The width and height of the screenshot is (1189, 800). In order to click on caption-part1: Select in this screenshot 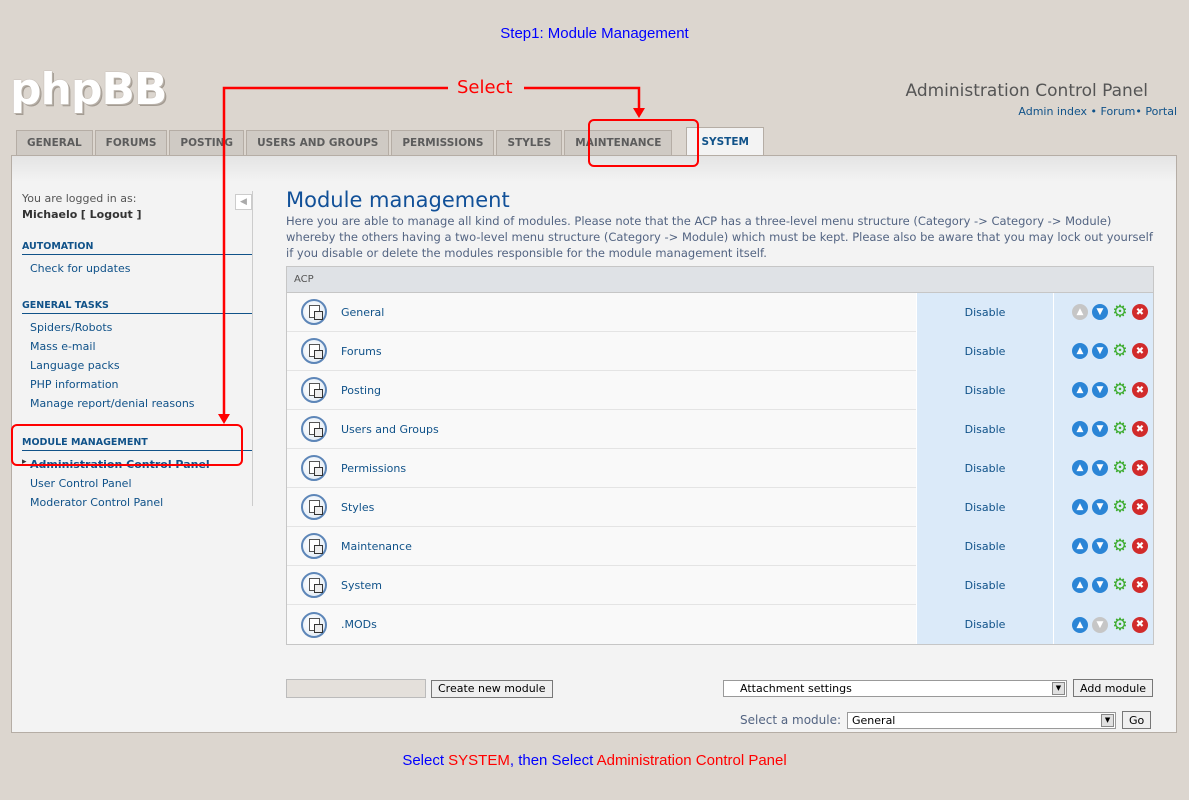, I will do `click(425, 760)`.